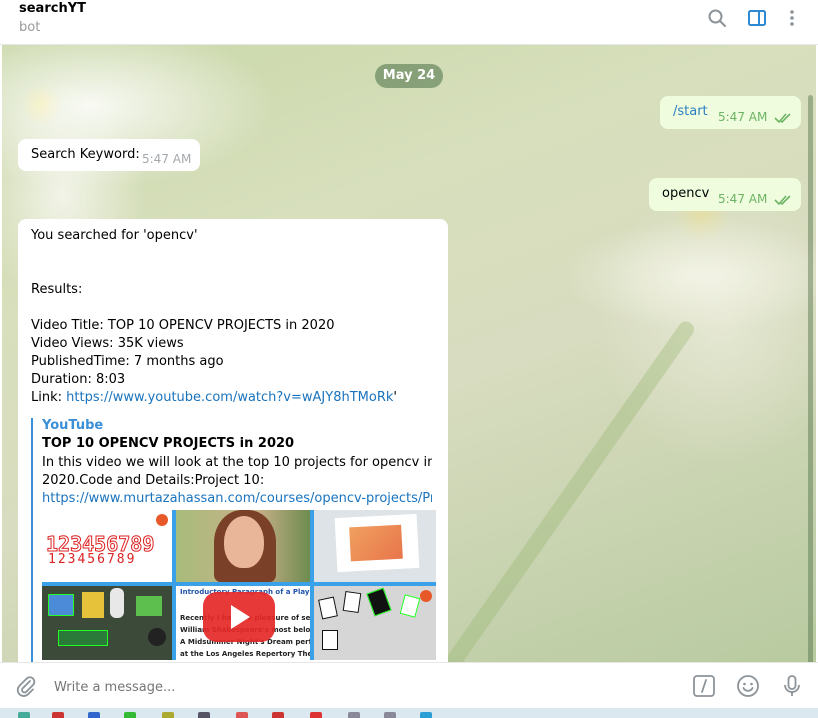 The height and width of the screenshot is (718, 818). What do you see at coordinates (30, 27) in the screenshot?
I see `chat-subtitle: bot` at bounding box center [30, 27].